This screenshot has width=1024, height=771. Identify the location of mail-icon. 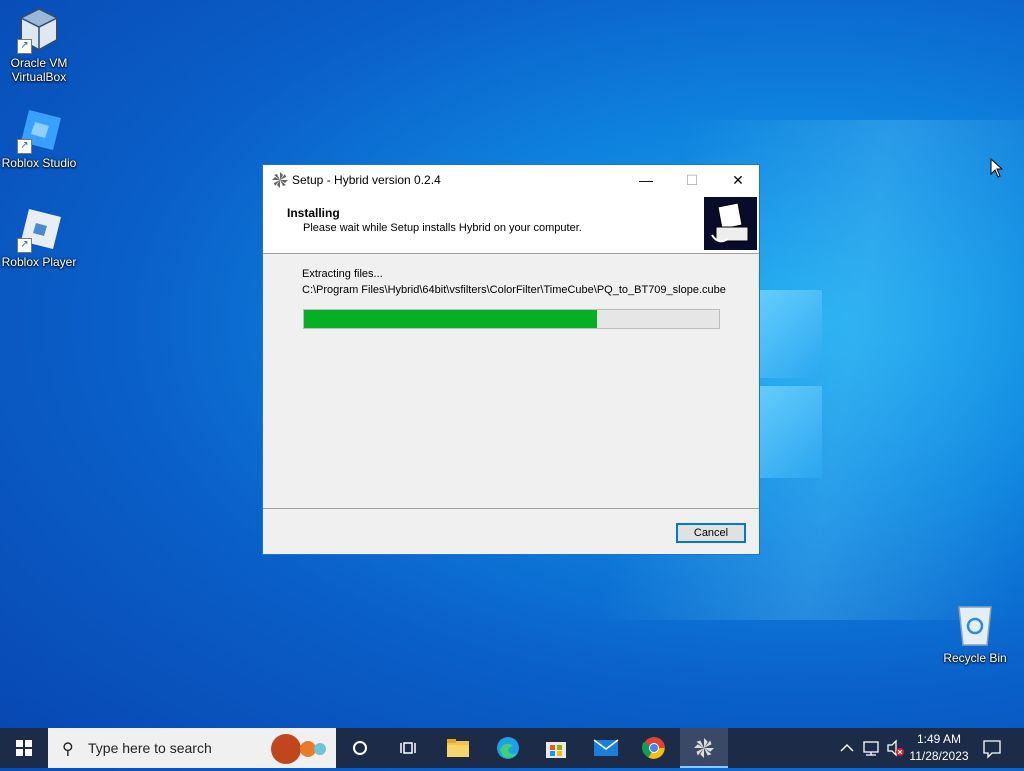
(606, 747).